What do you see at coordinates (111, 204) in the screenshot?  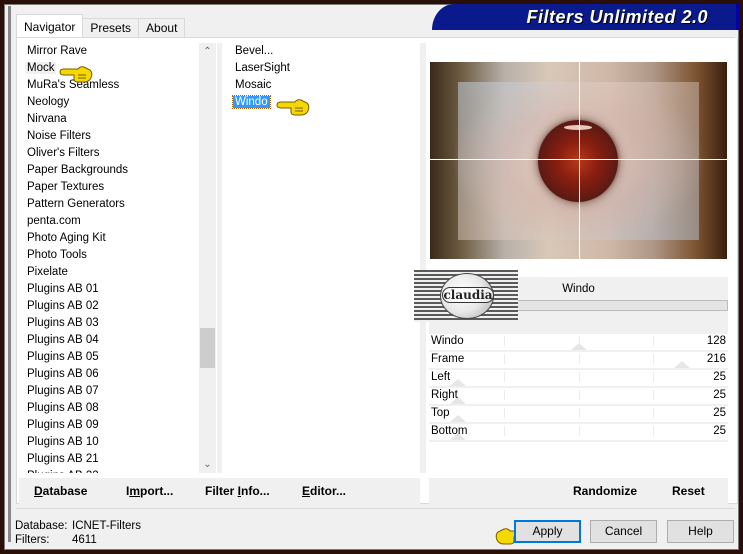 I see `category-item: Pattern Generators` at bounding box center [111, 204].